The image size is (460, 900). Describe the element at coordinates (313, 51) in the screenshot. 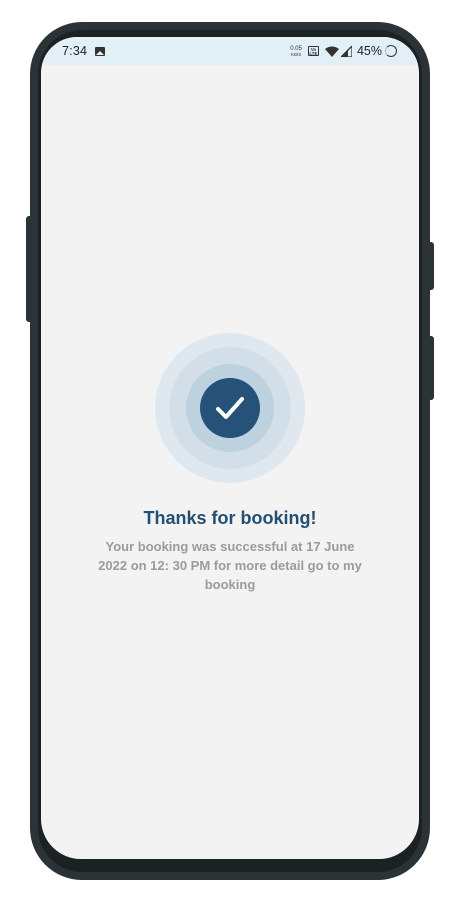

I see `volte-icon: Vo LTE` at that location.